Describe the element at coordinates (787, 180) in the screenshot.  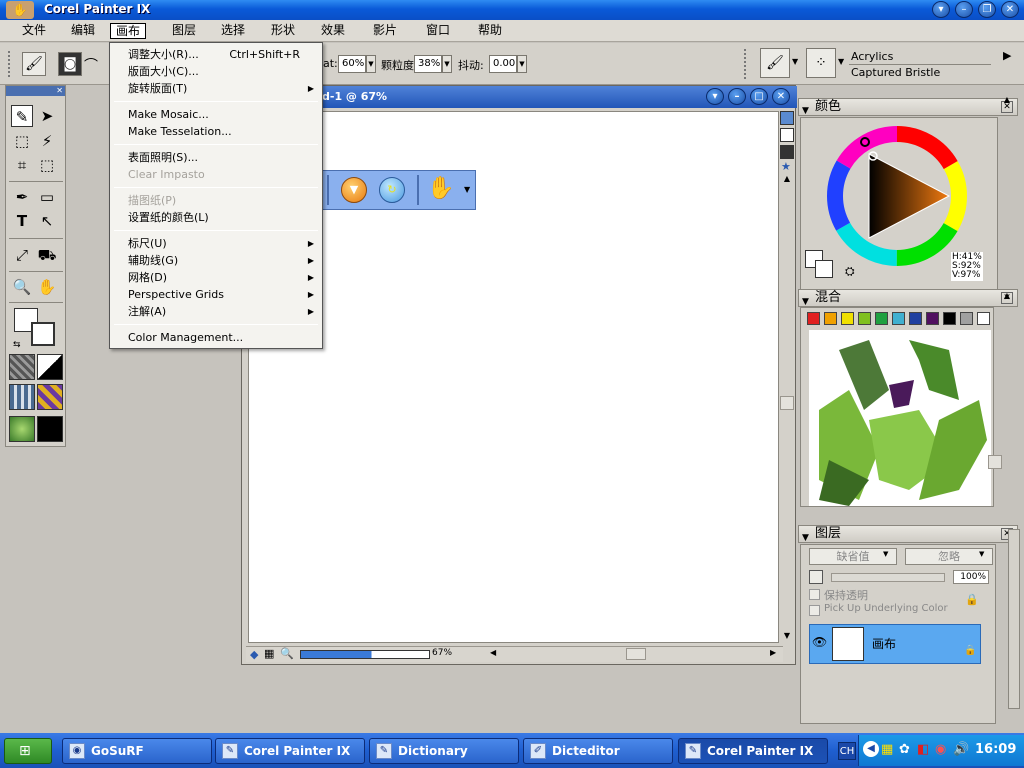
I see `scroll-up-icon: ▲` at that location.